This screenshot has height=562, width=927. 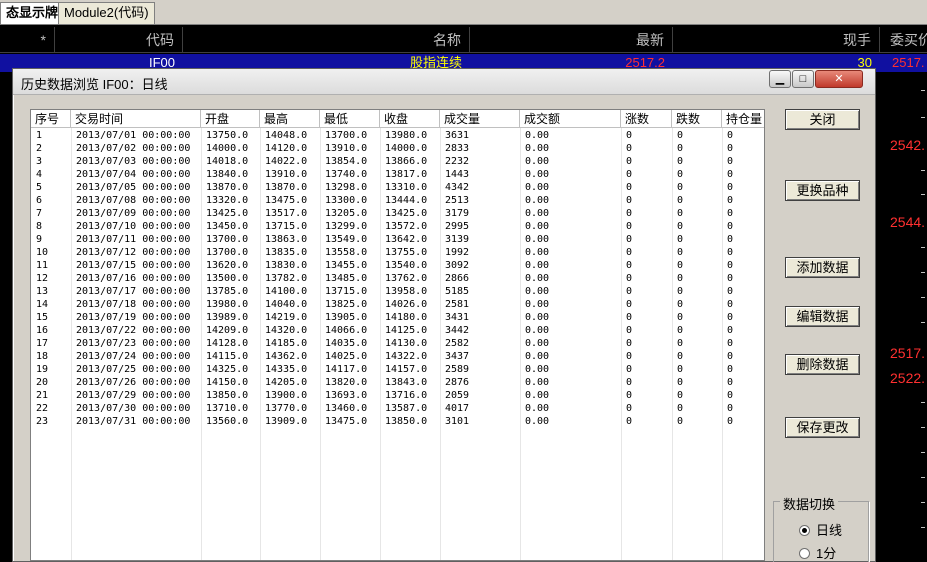 What do you see at coordinates (106, 13) in the screenshot?
I see `tab-module2-code: Module2(代码)` at bounding box center [106, 13].